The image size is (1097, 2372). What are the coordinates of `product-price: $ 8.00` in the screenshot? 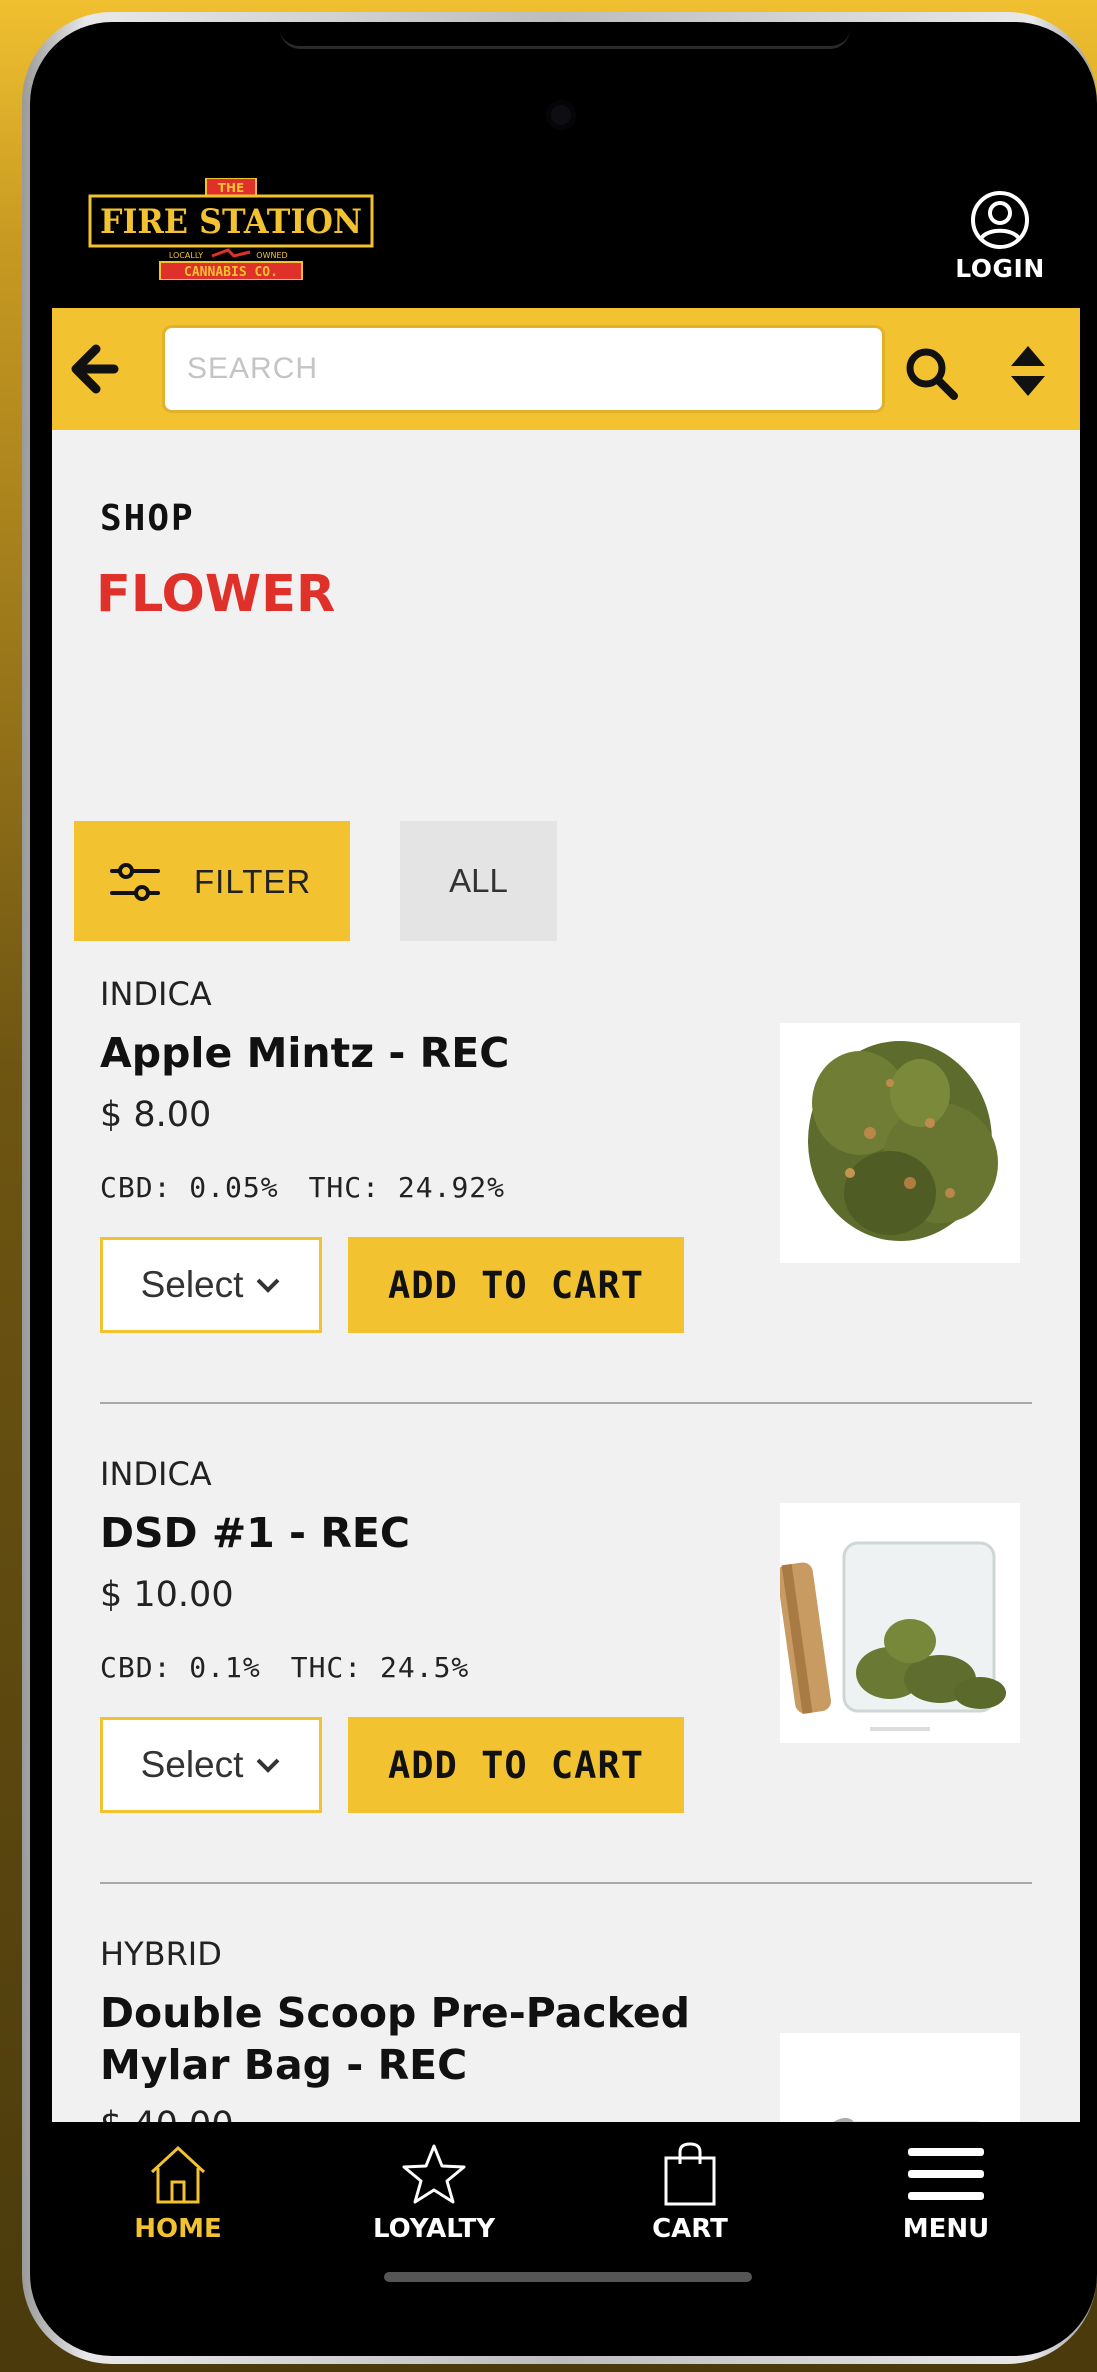 It's located at (156, 1115).